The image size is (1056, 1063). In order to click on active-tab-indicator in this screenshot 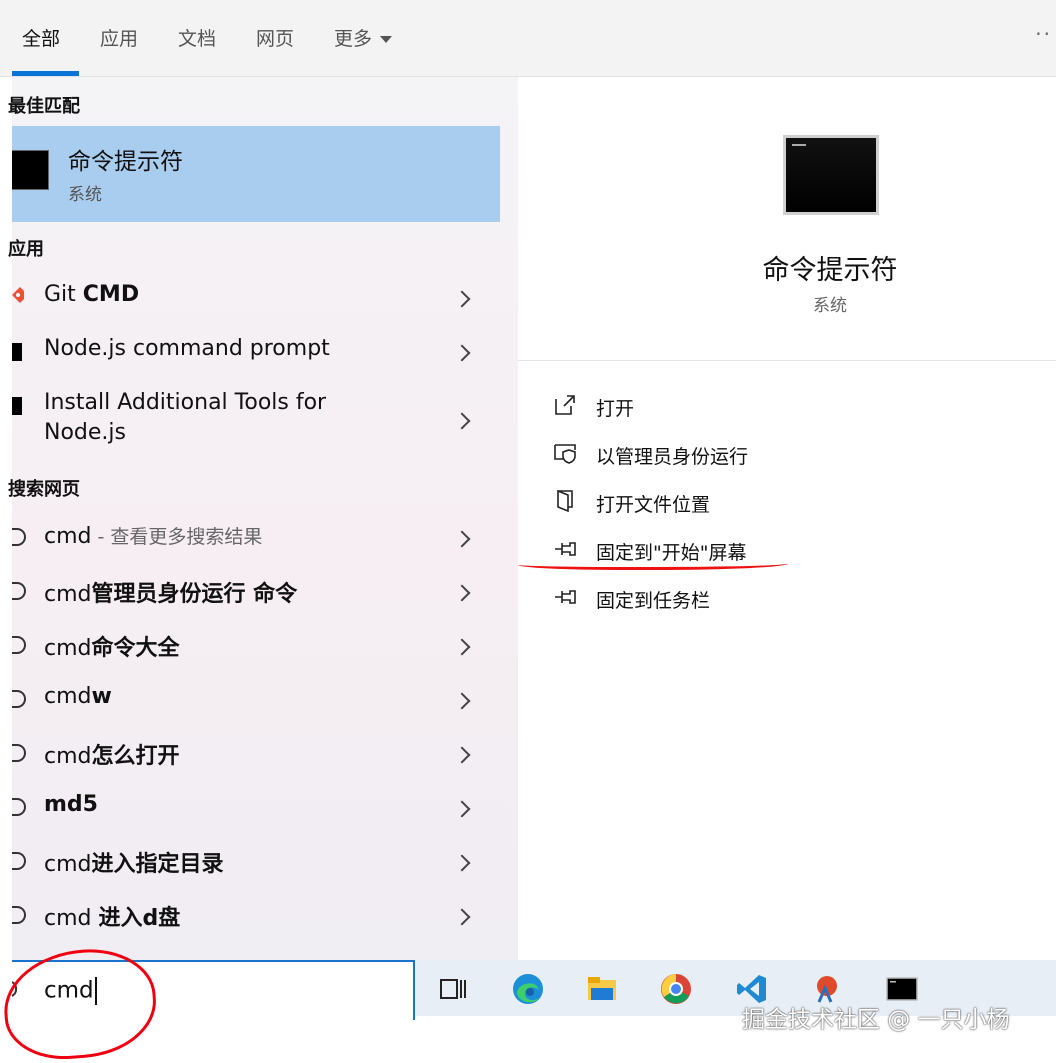, I will do `click(45, 73)`.